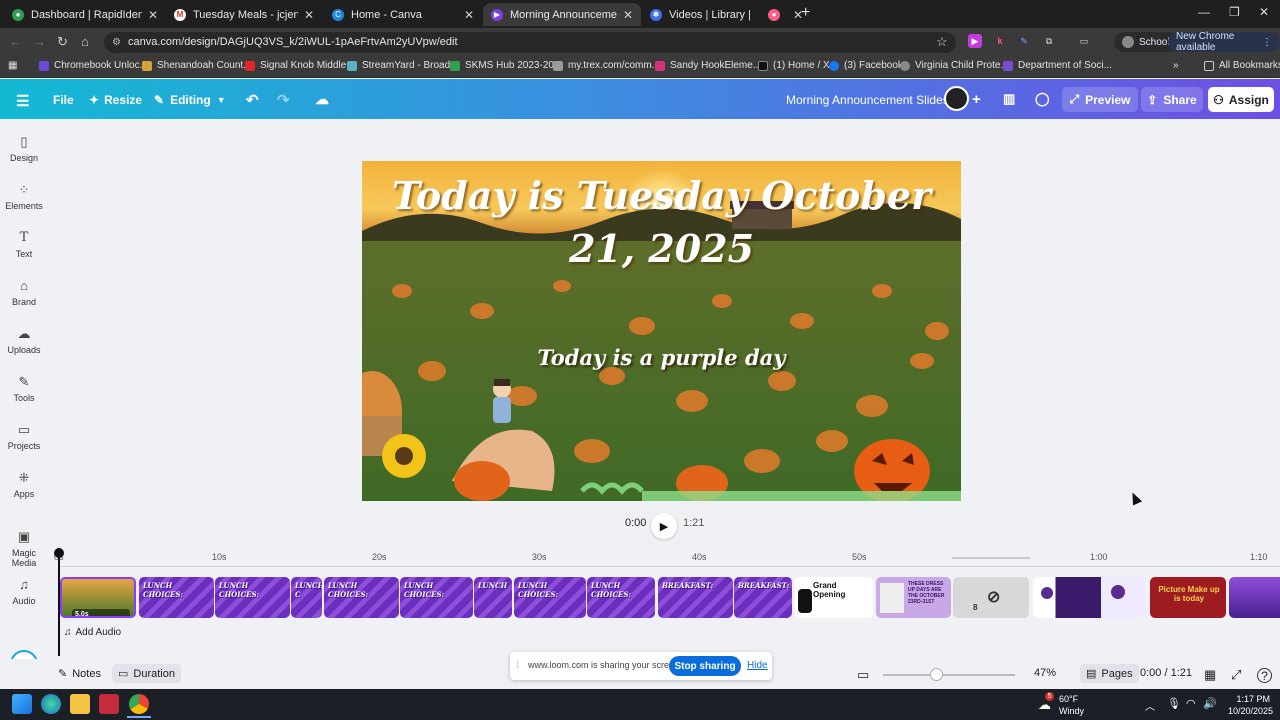  Describe the element at coordinates (1264, 12) in the screenshot. I see `close-window-icon: ✕` at that location.